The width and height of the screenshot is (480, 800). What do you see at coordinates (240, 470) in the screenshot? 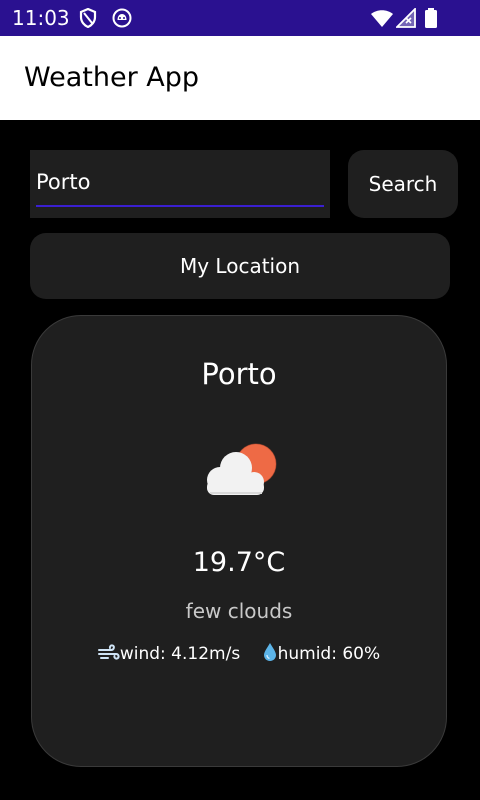
I see `few-clouds-icon` at bounding box center [240, 470].